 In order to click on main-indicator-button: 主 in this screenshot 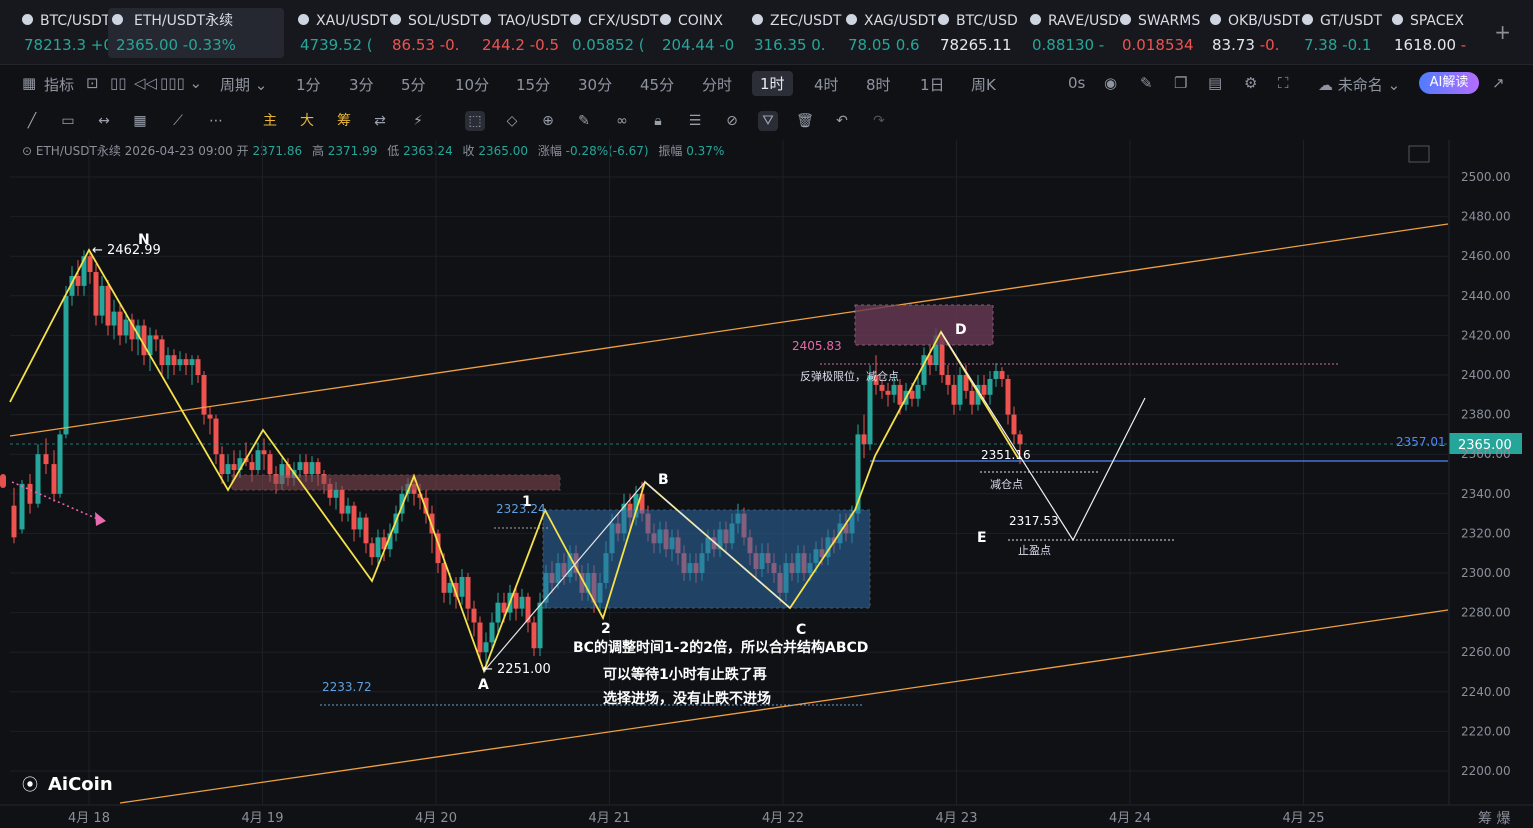, I will do `click(270, 121)`.